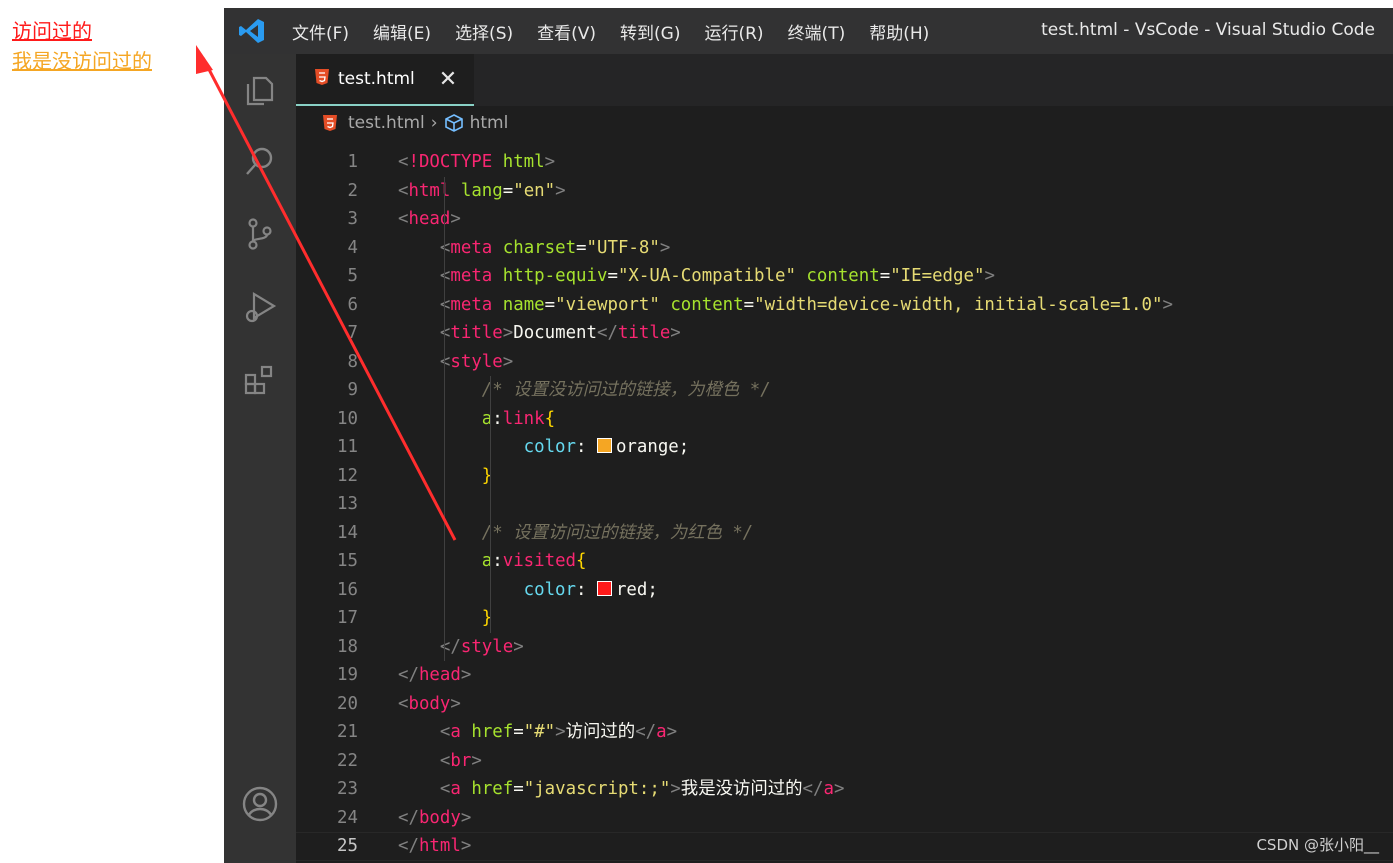 The image size is (1393, 863). I want to click on source-control-icon, so click(260, 234).